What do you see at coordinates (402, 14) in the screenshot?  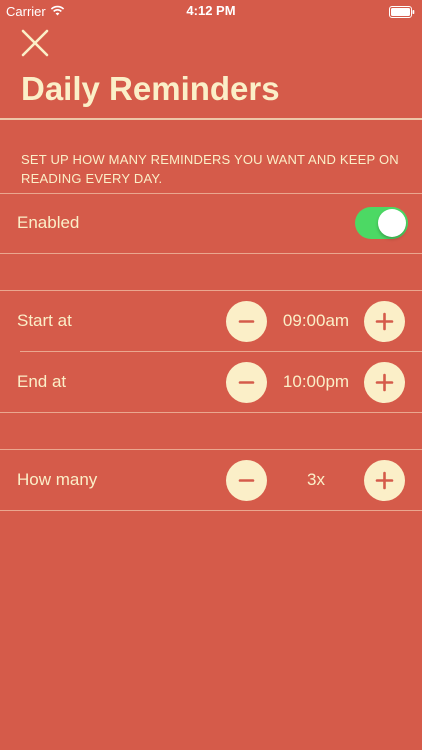 I see `battery-icon` at bounding box center [402, 14].